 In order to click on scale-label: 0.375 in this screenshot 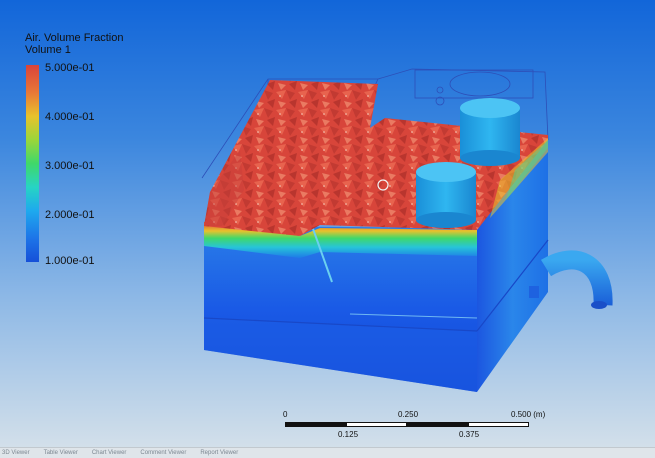, I will do `click(469, 434)`.